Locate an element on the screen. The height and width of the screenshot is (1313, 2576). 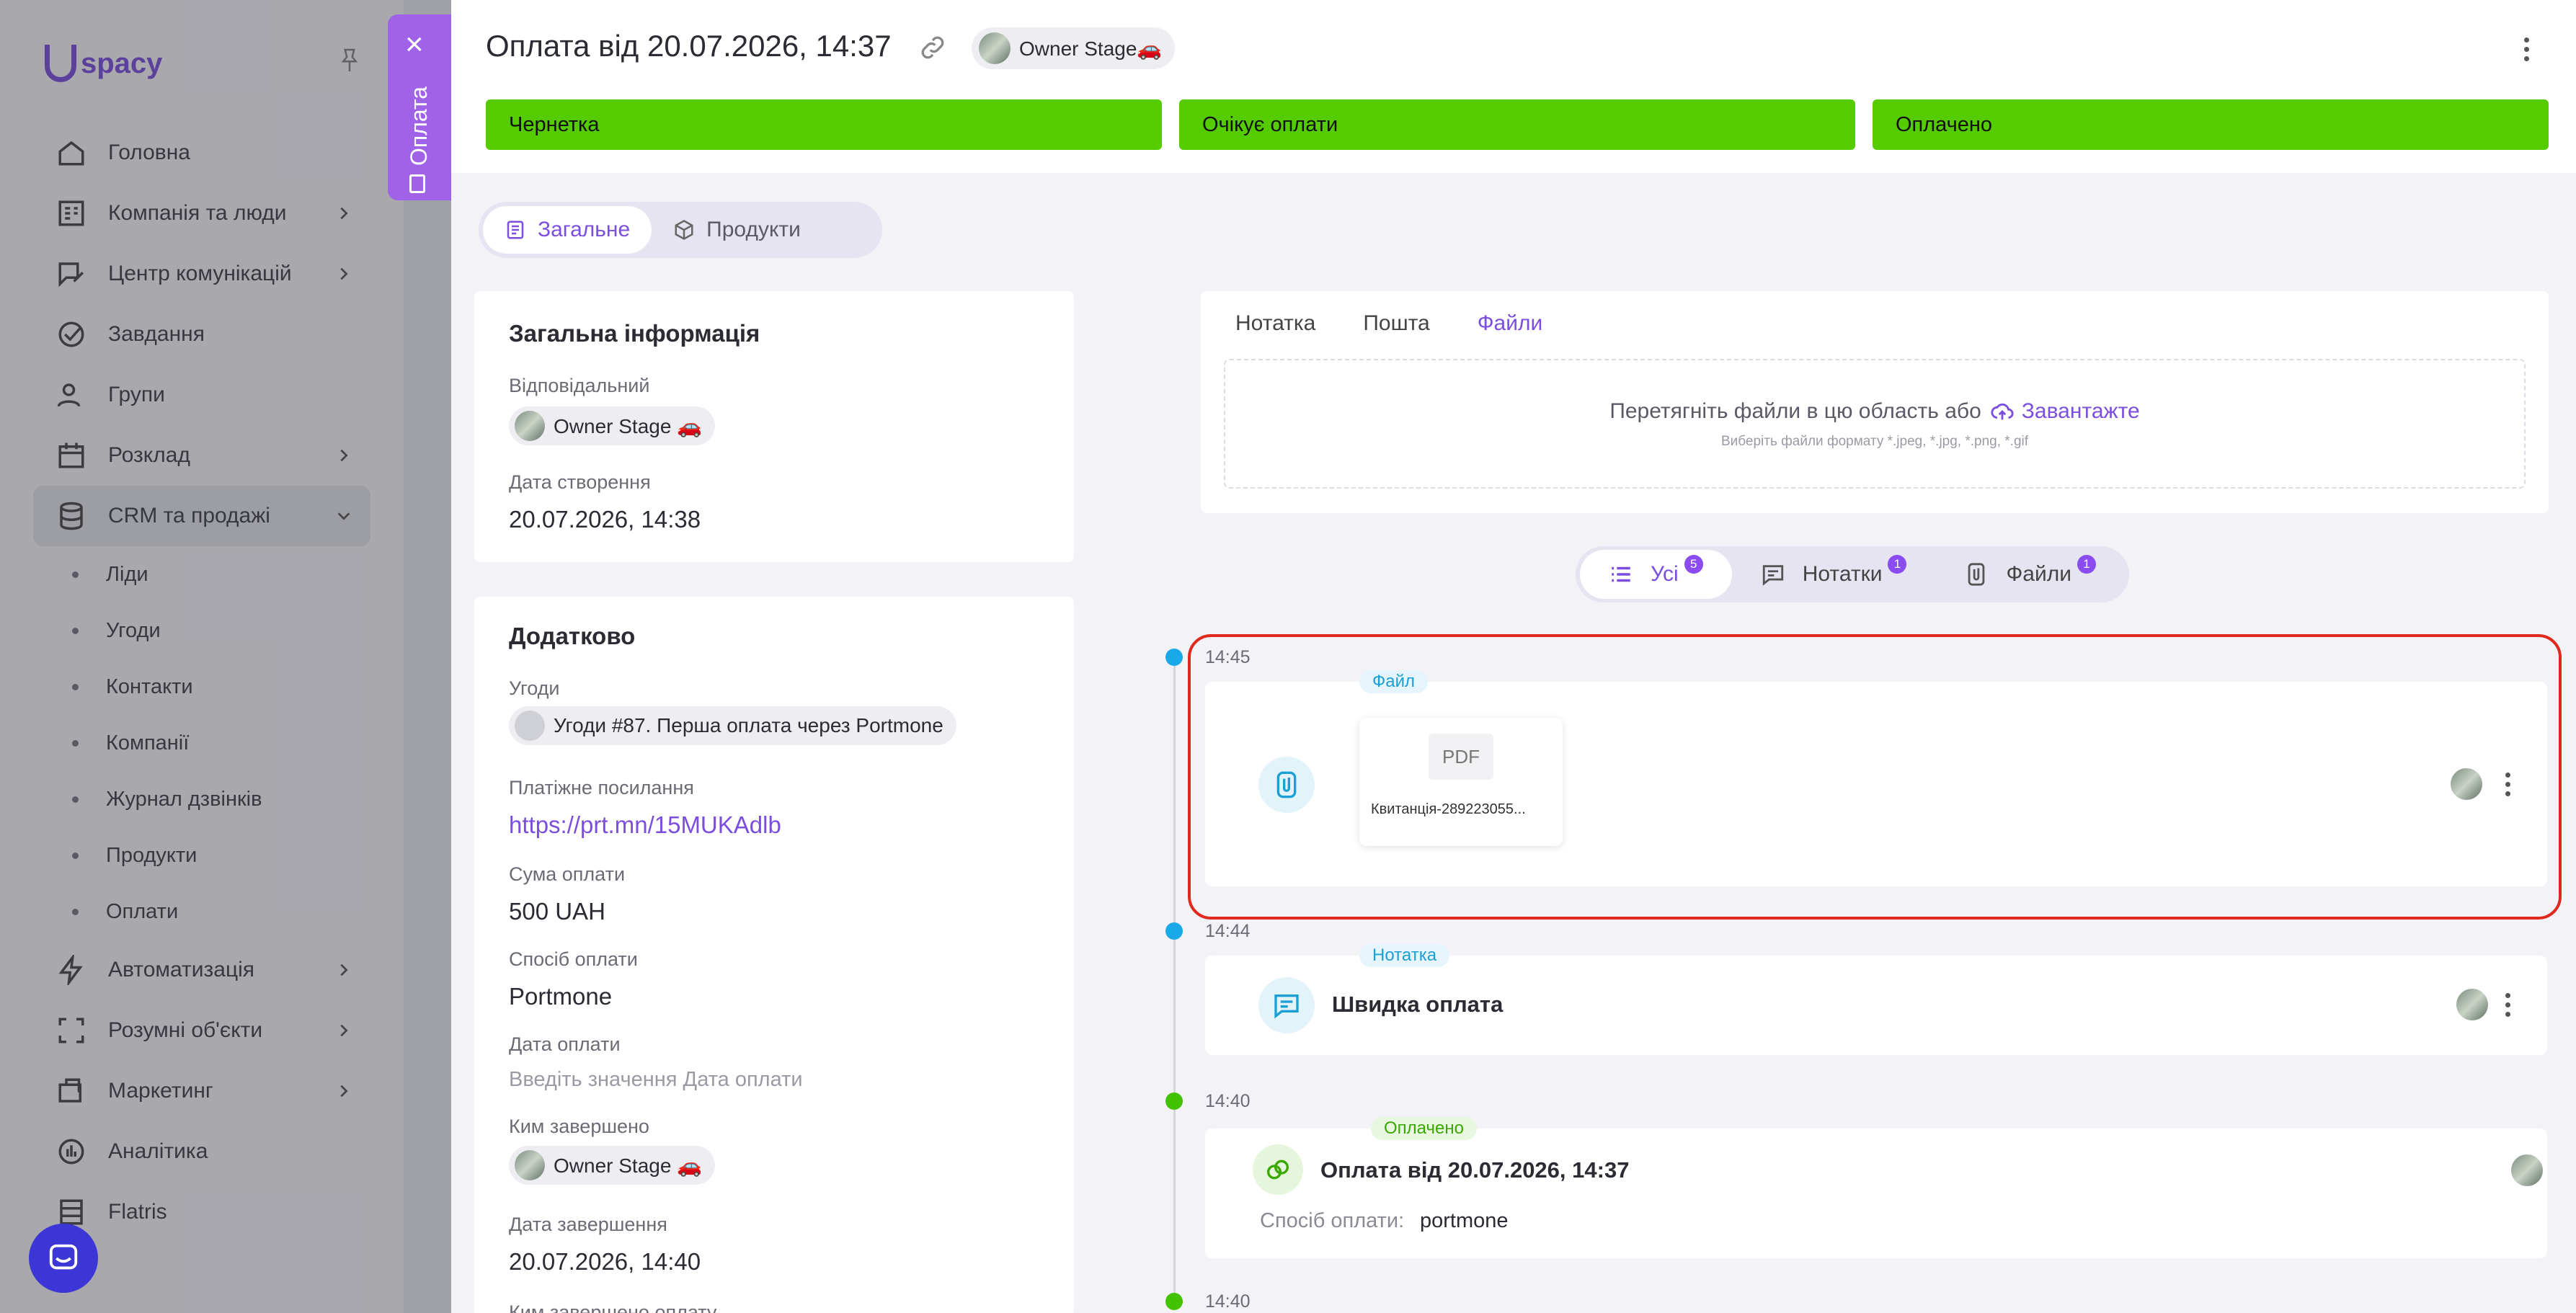
field-label: Спосіб оплати is located at coordinates (573, 959).